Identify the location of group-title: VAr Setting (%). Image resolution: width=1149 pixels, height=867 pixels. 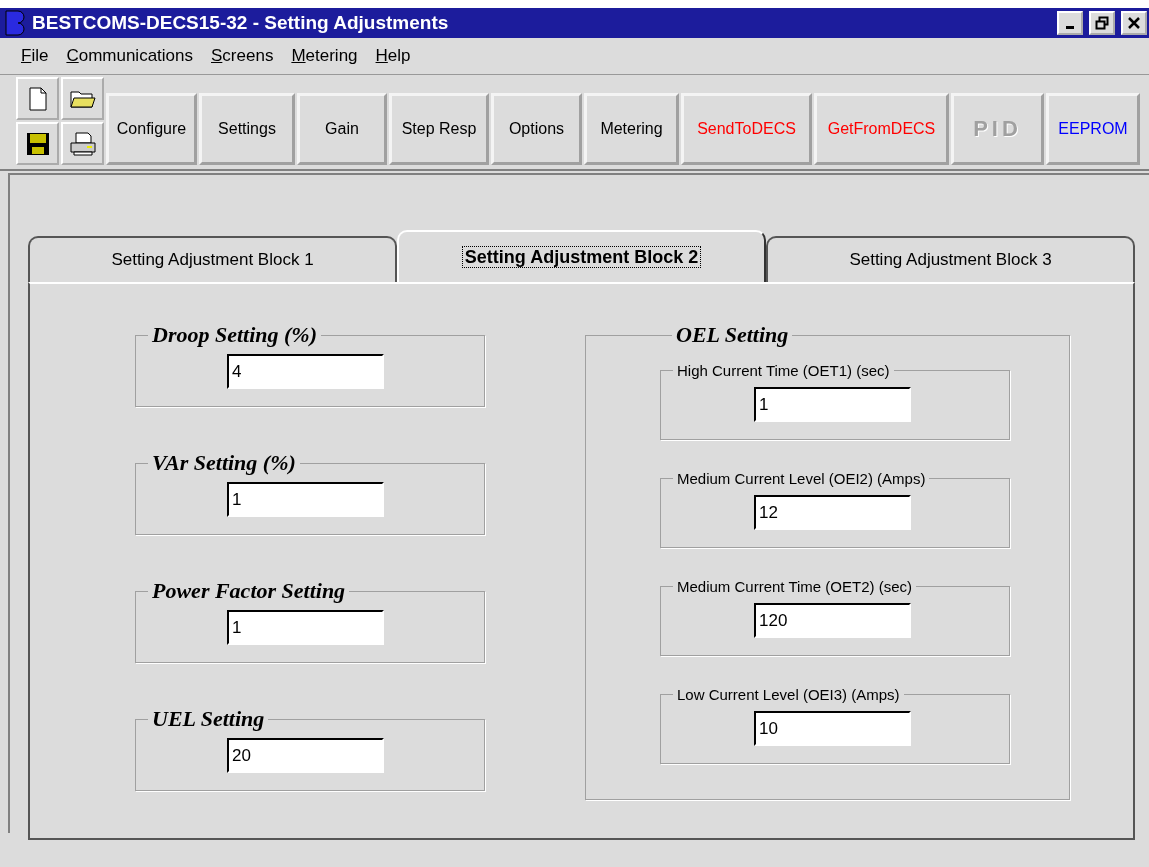
(224, 463).